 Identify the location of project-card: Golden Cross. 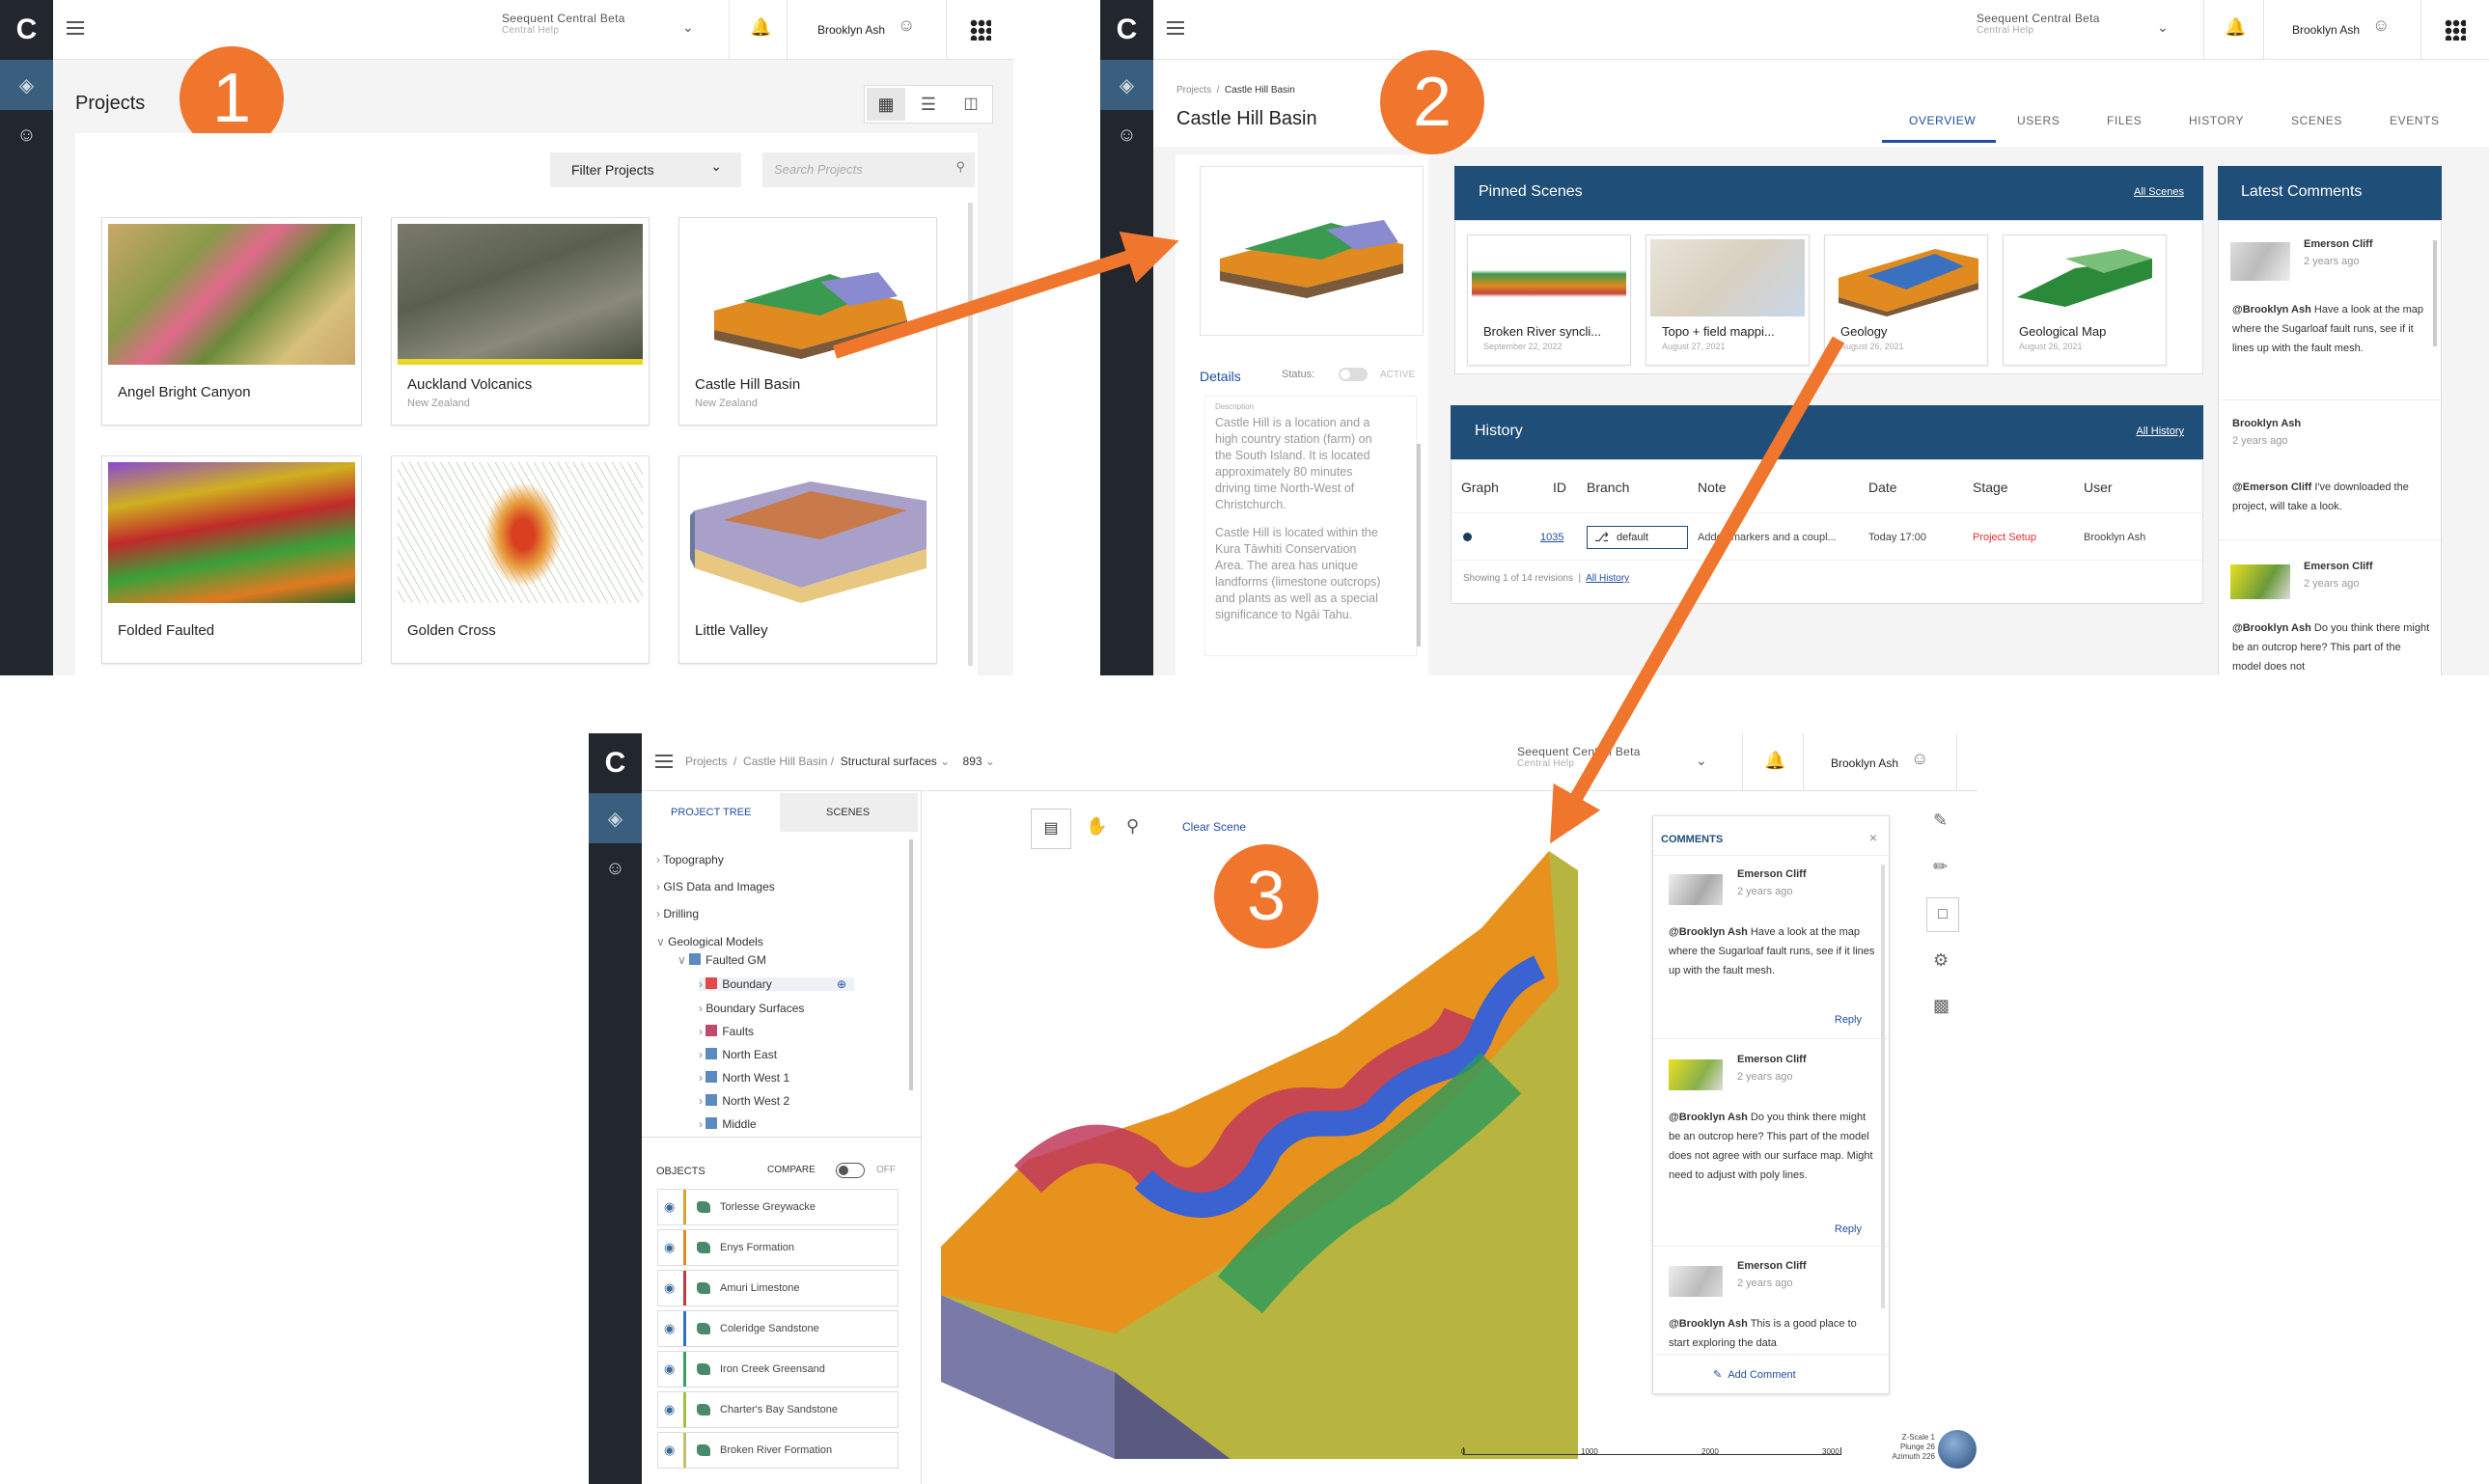
(520, 559).